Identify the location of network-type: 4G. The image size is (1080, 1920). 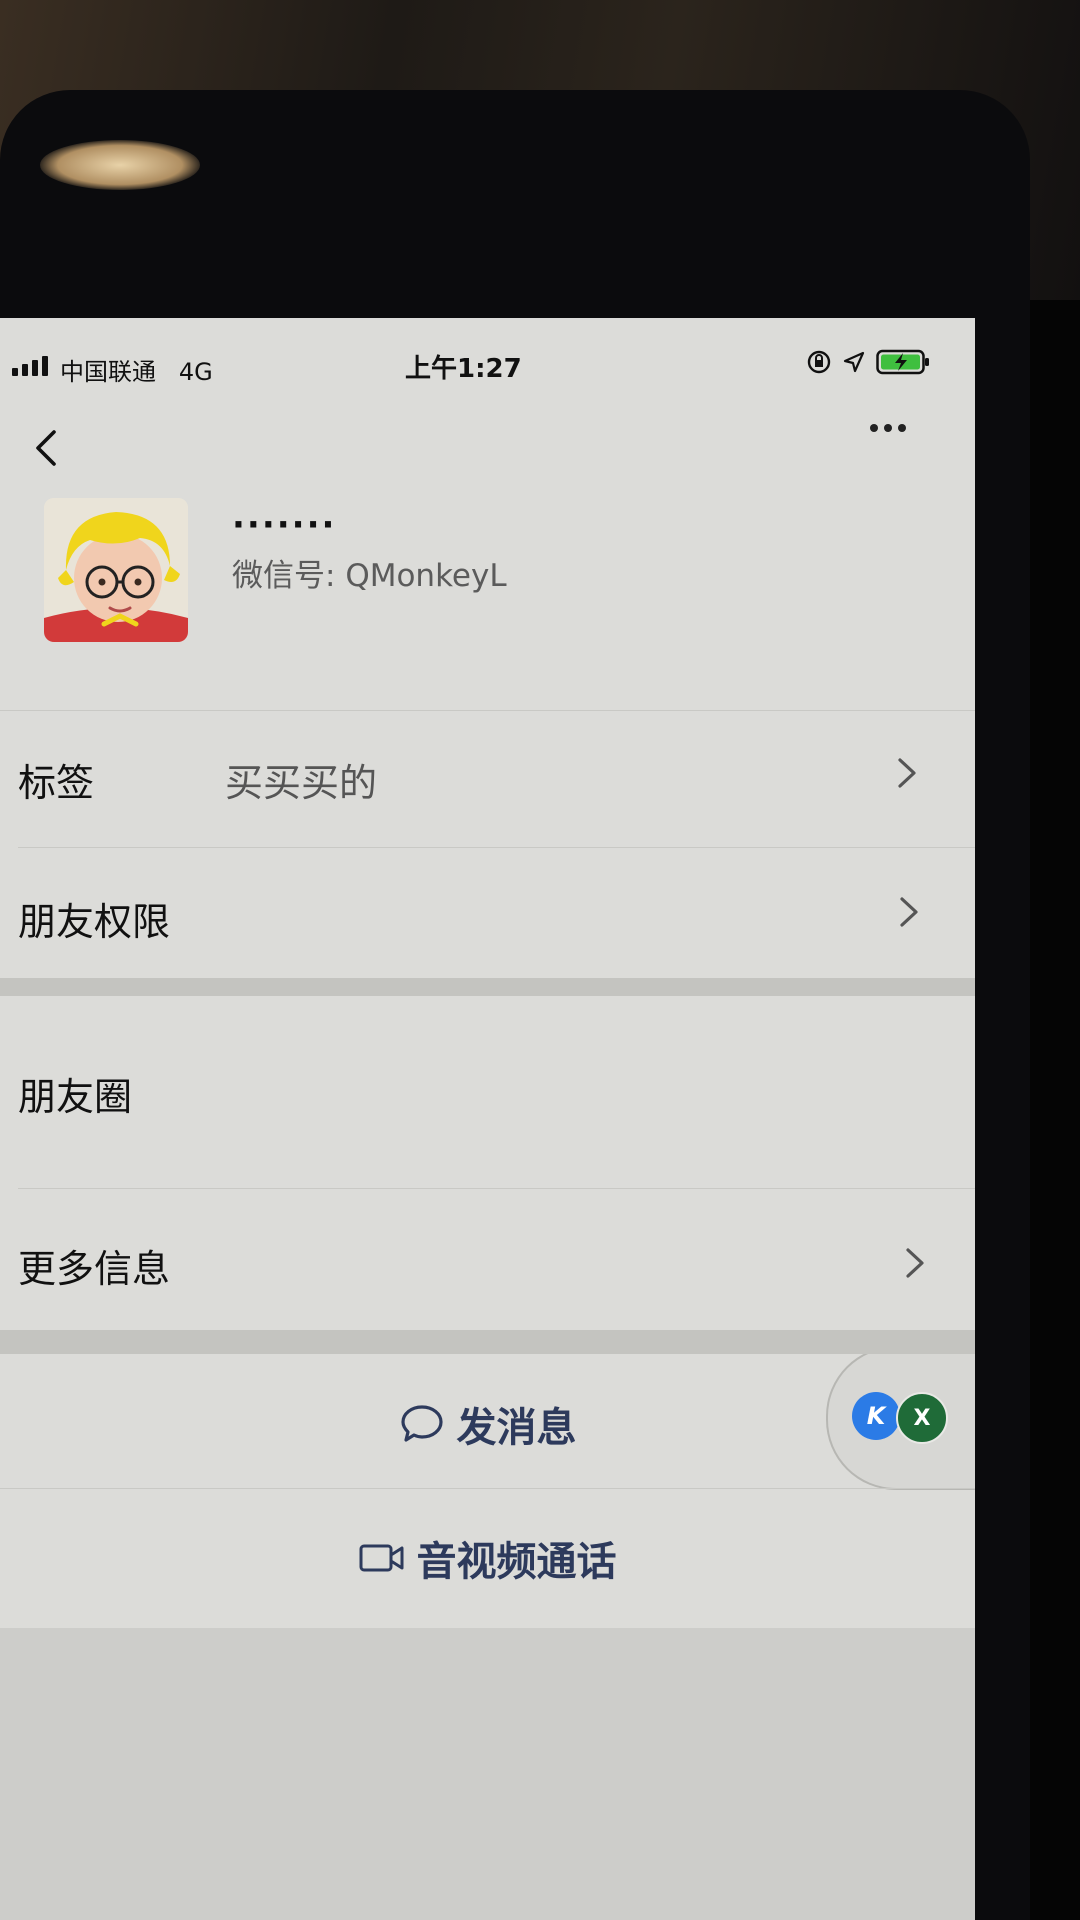
(195, 372).